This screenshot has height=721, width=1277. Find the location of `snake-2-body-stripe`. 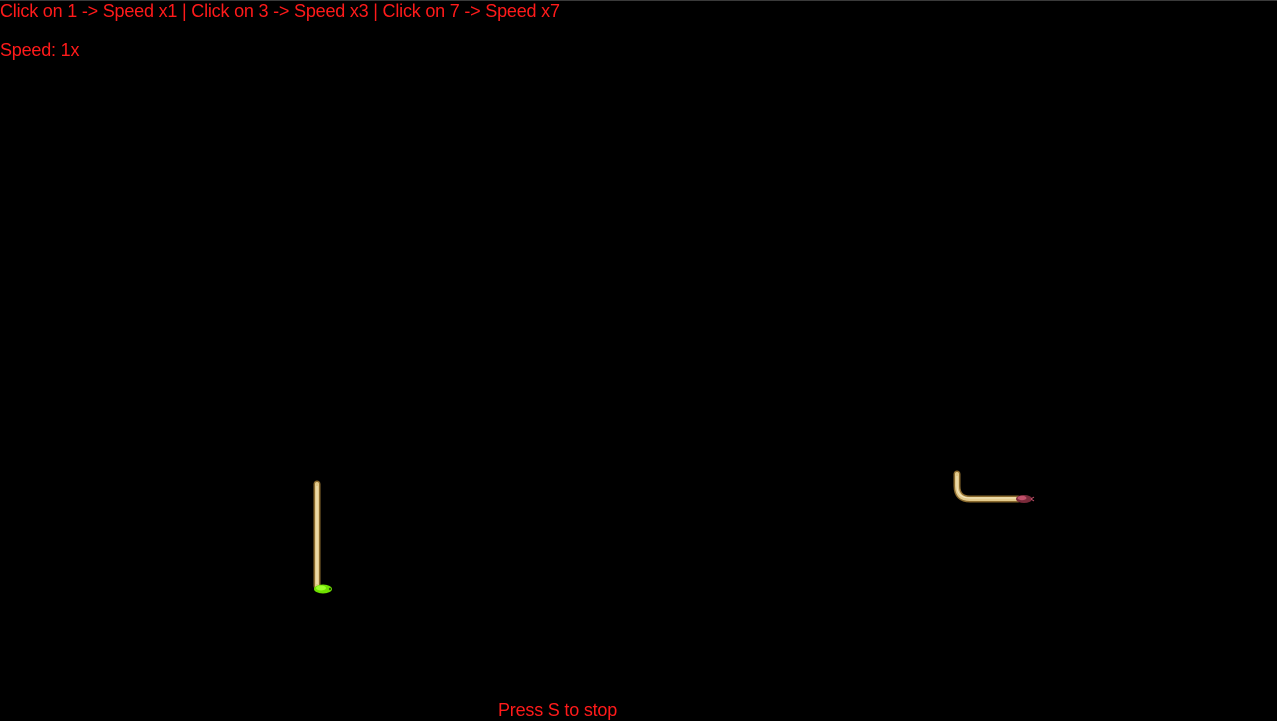

snake-2-body-stripe is located at coordinates (986, 487).